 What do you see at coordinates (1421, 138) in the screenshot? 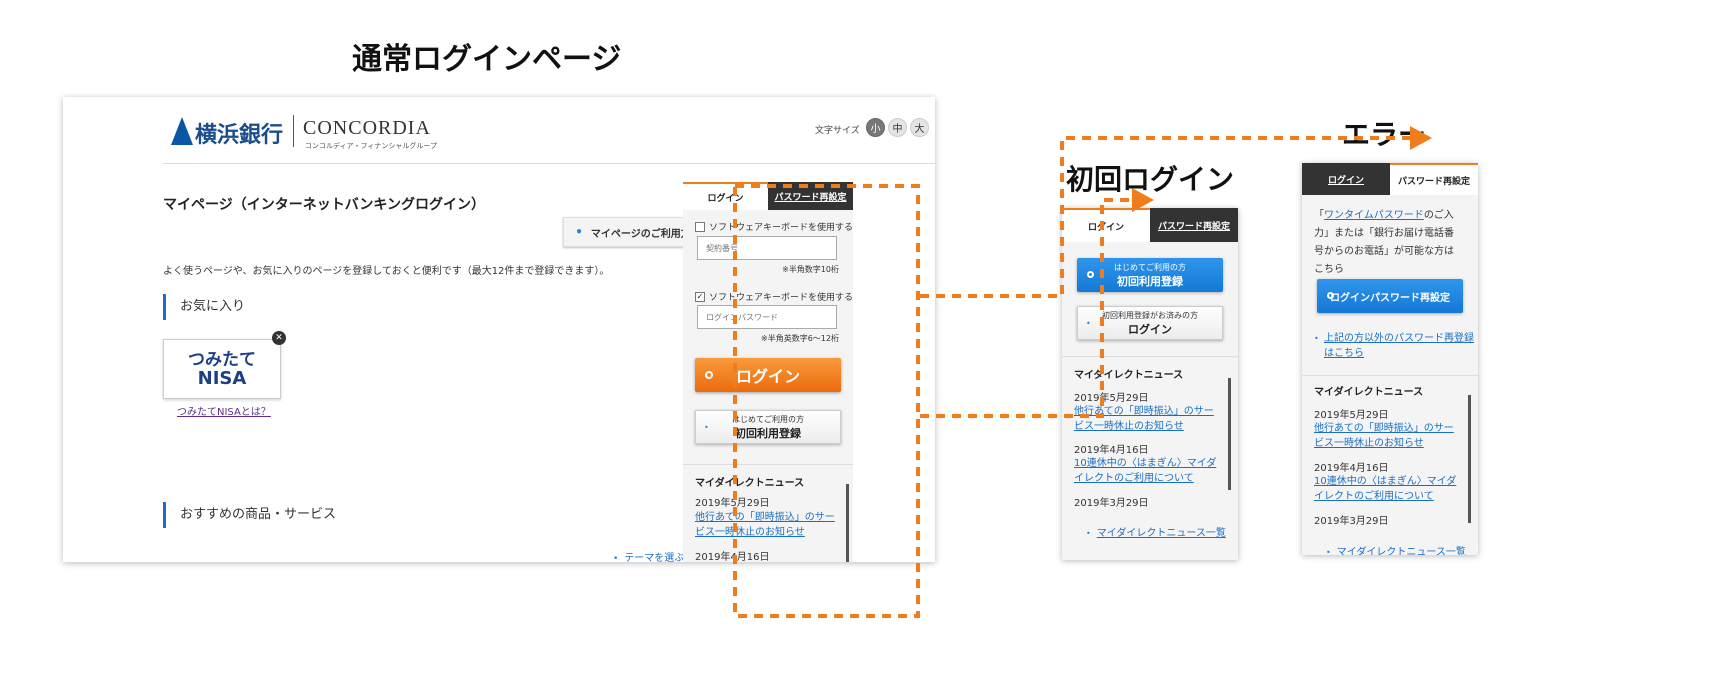
I see `arrow-to-error-icon` at bounding box center [1421, 138].